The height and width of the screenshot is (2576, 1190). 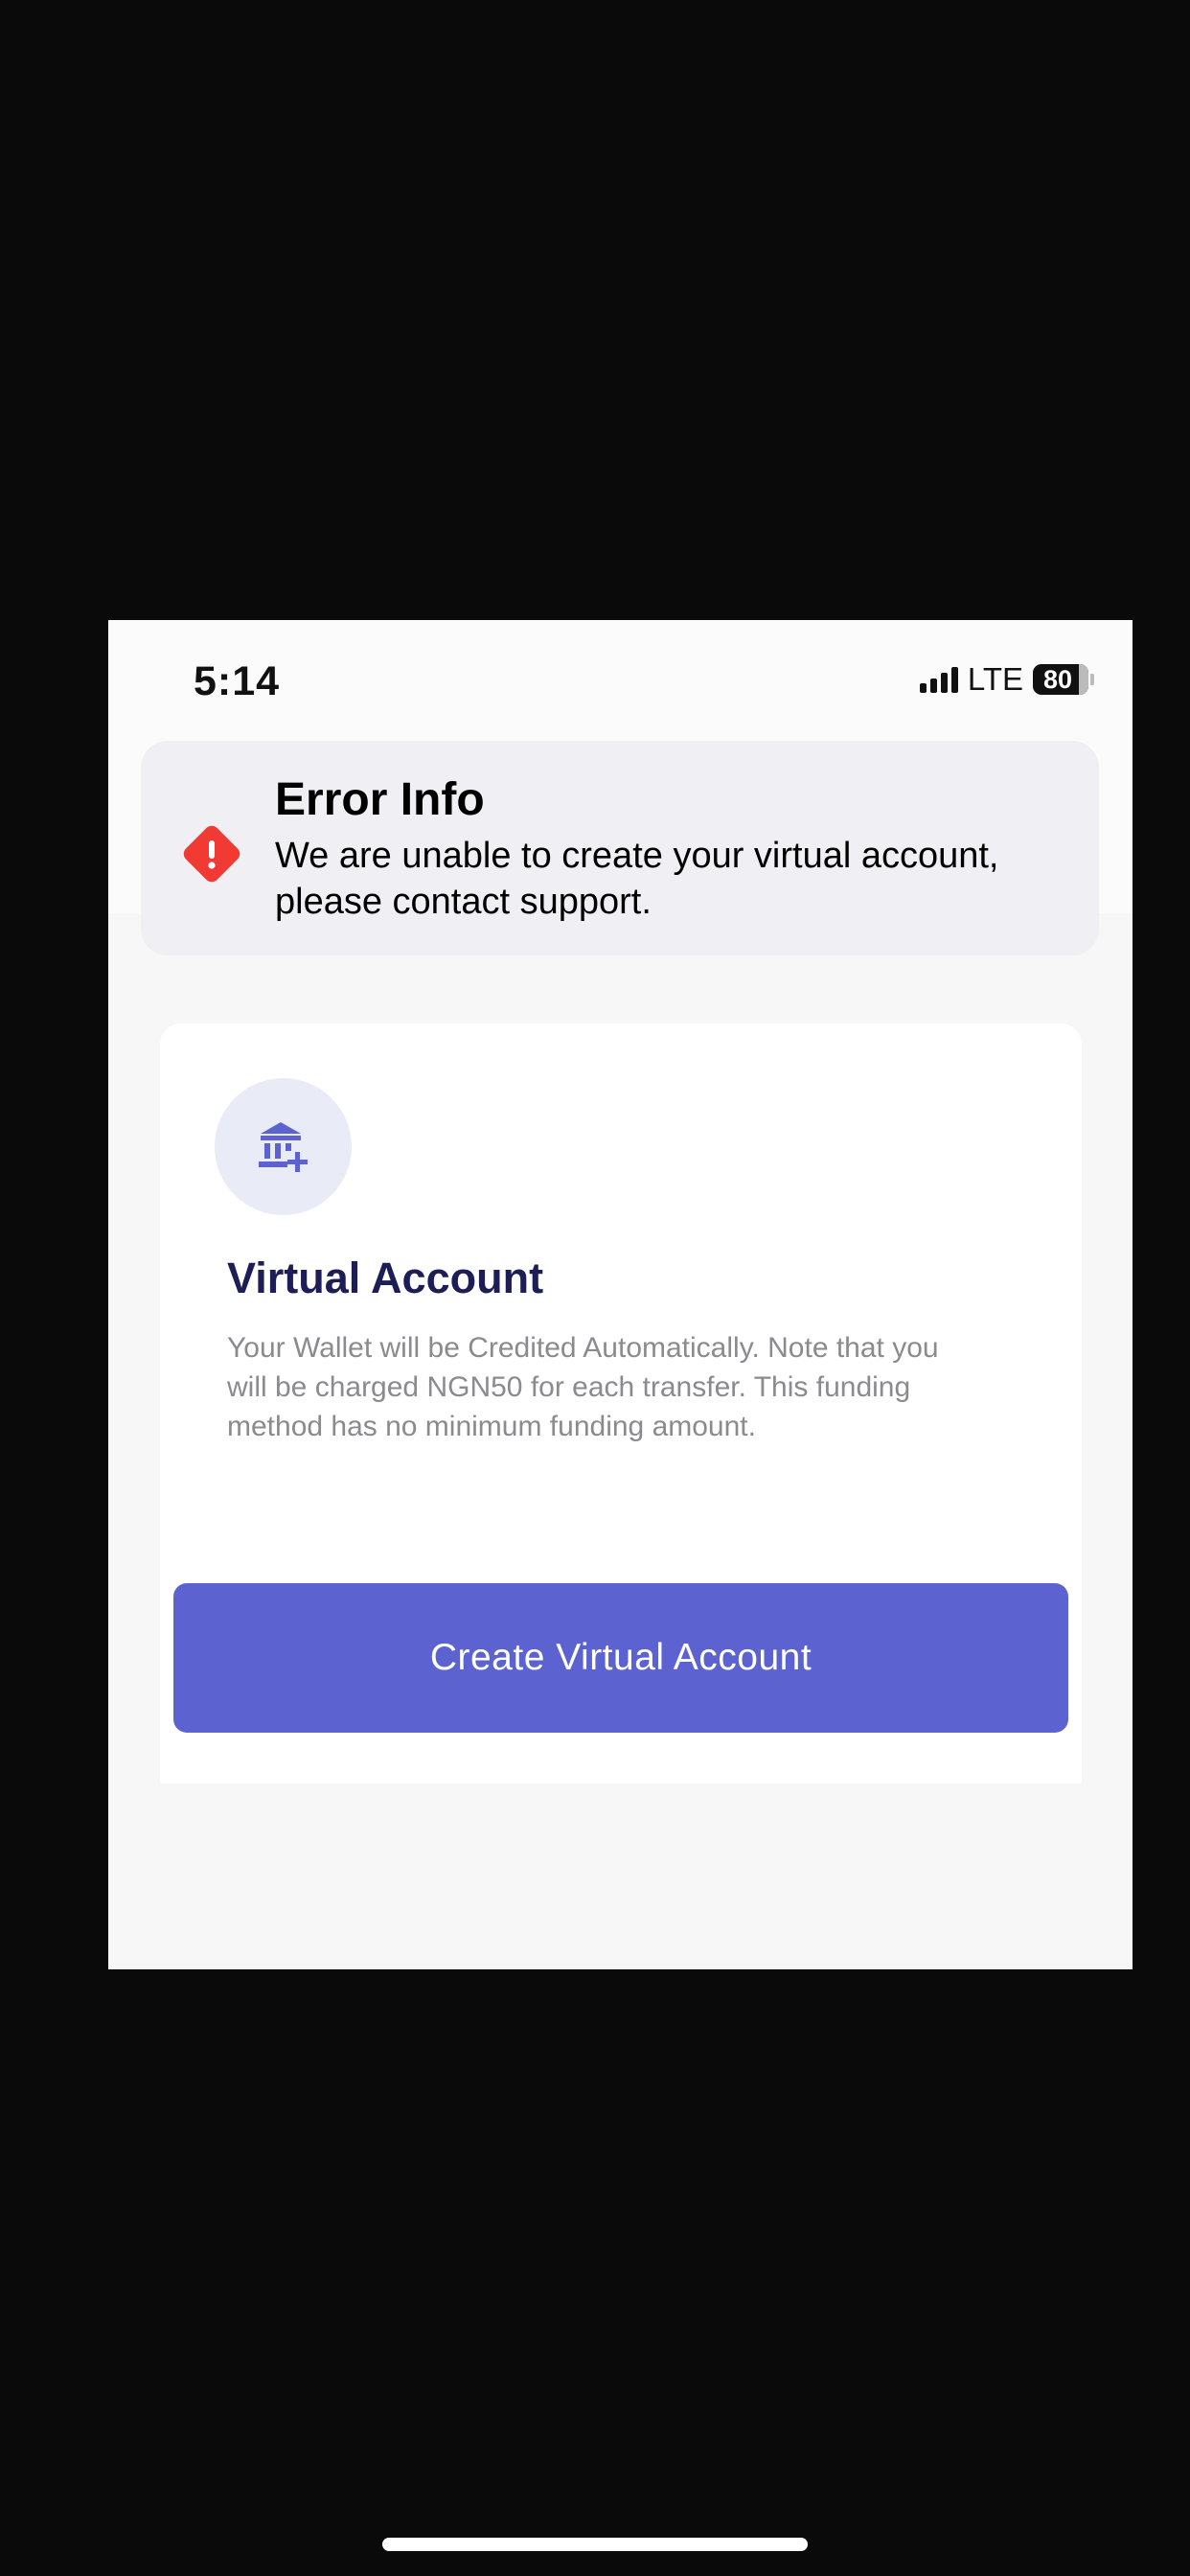 What do you see at coordinates (621, 1658) in the screenshot?
I see `create-virtual-account-button: Create Virtual Account` at bounding box center [621, 1658].